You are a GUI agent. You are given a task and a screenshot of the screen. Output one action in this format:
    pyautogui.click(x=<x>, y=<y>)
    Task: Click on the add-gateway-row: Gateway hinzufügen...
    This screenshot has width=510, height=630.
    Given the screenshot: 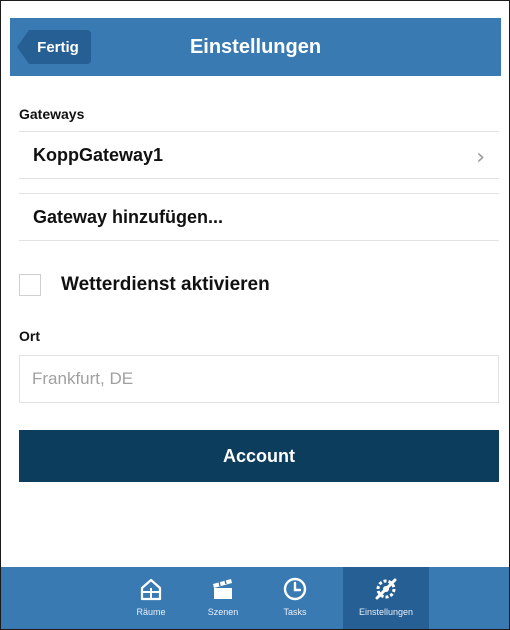 What is the action you would take?
    pyautogui.click(x=259, y=217)
    